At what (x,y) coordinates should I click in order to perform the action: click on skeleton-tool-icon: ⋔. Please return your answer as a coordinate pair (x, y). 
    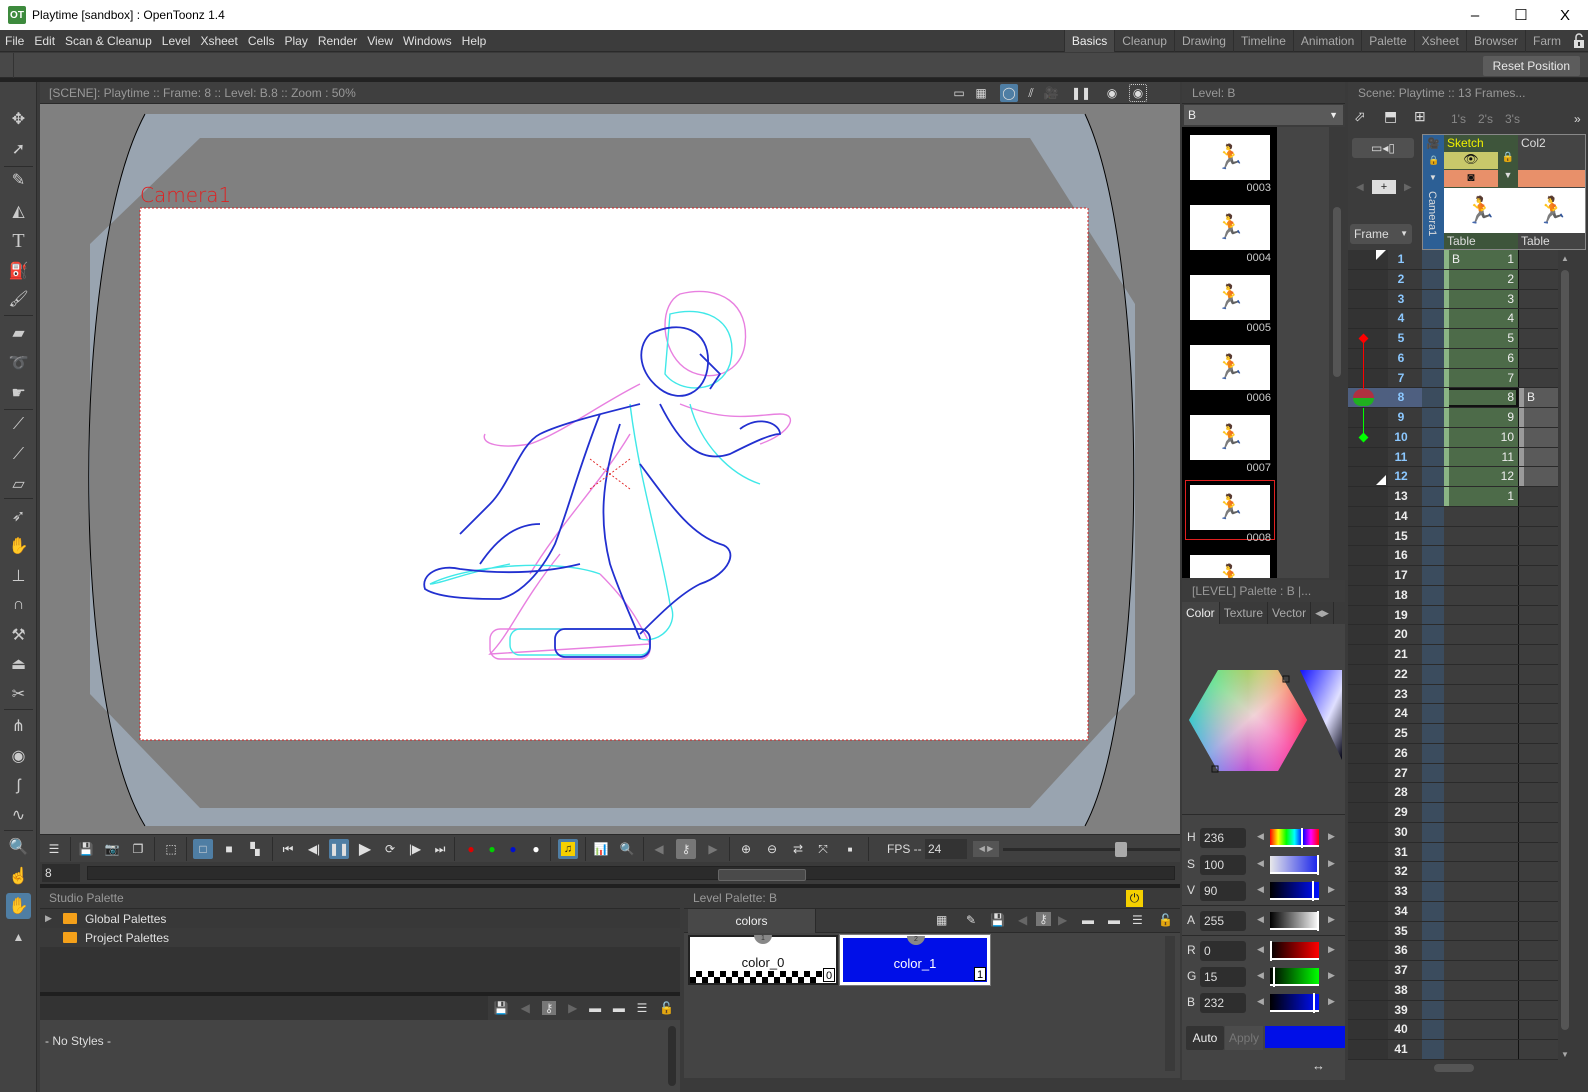
    Looking at the image, I should click on (18, 726).